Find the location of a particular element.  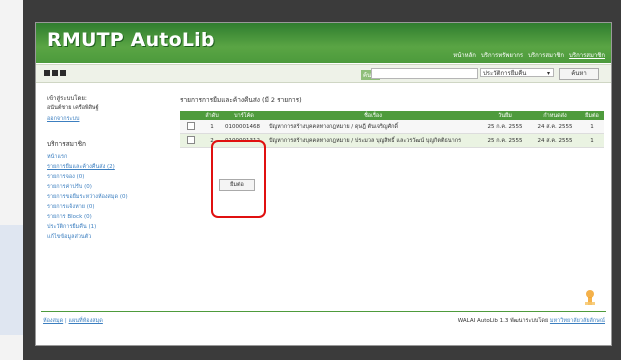

search-scope-select: ประวัติการยืมคืน ▾ is located at coordinates (517, 72).